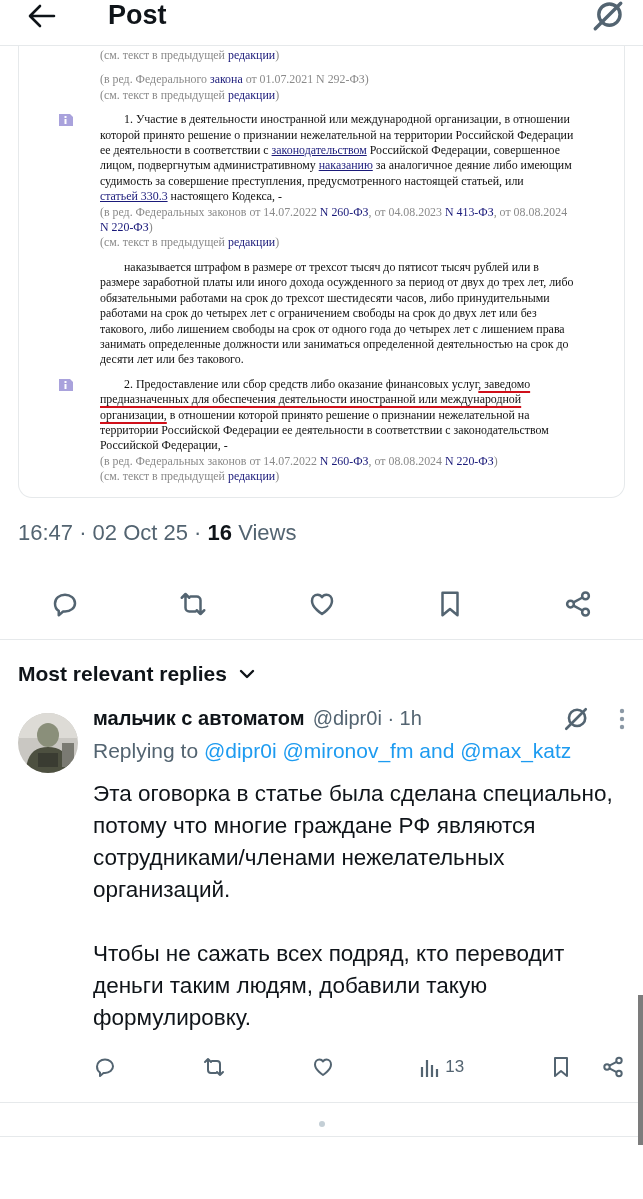 The width and height of the screenshot is (643, 1199). I want to click on replying-to-text: Replying to @dipr0i @mironov_fm and @max_katz, so click(333, 751).